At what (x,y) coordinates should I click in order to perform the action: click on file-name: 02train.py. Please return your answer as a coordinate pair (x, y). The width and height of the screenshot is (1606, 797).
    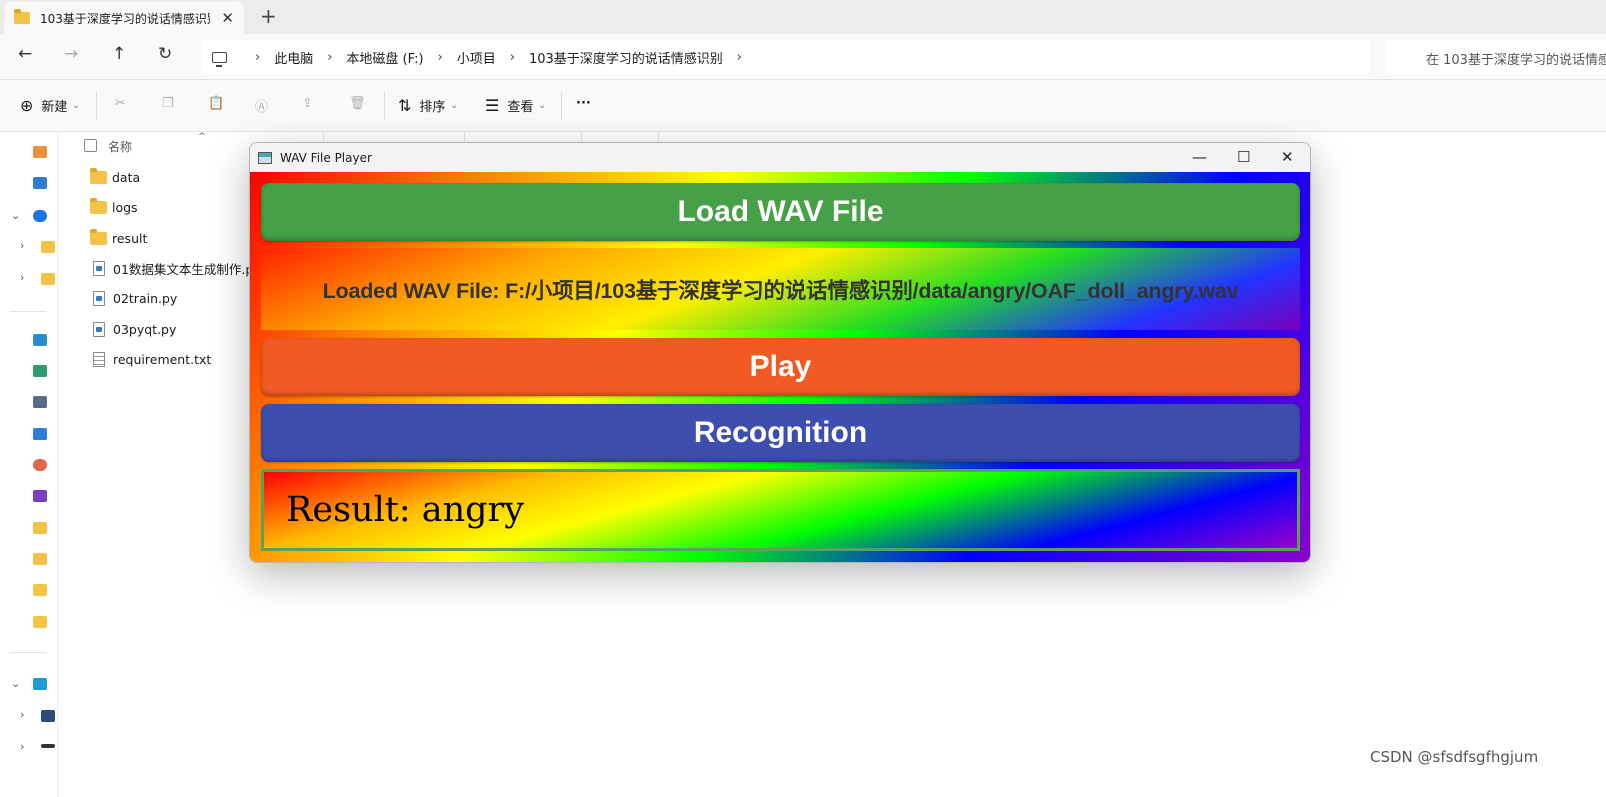
    Looking at the image, I should click on (145, 298).